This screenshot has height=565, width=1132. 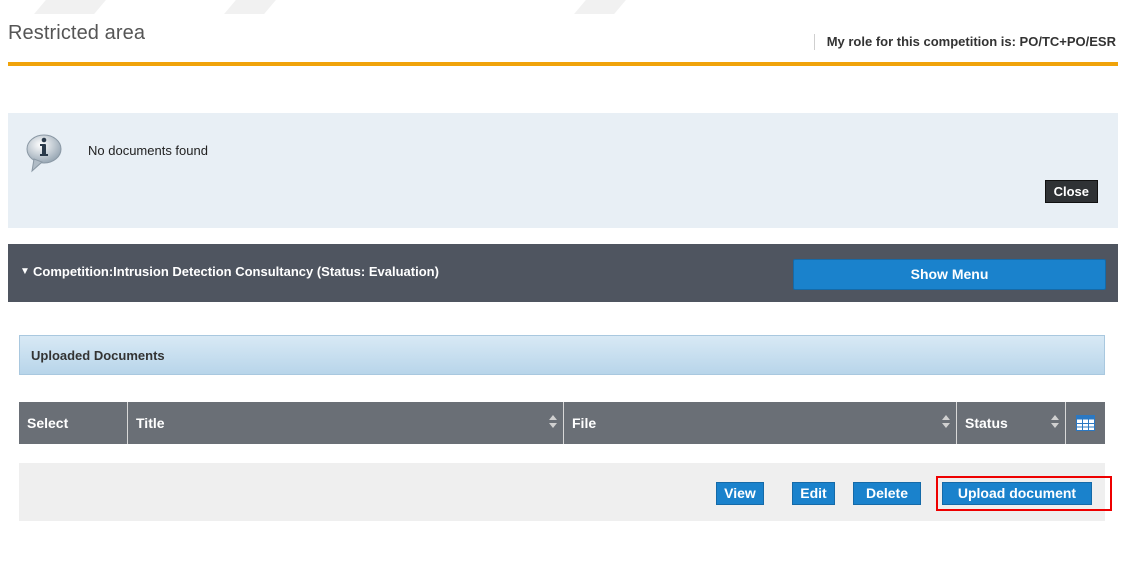 I want to click on uploaded-documents-panel-header: Uploaded Documents, so click(x=562, y=355).